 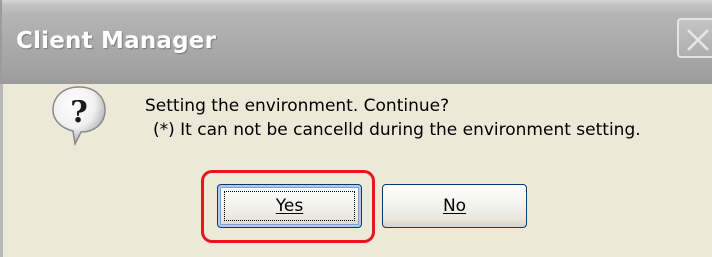 I want to click on no-button: No, so click(x=454, y=206).